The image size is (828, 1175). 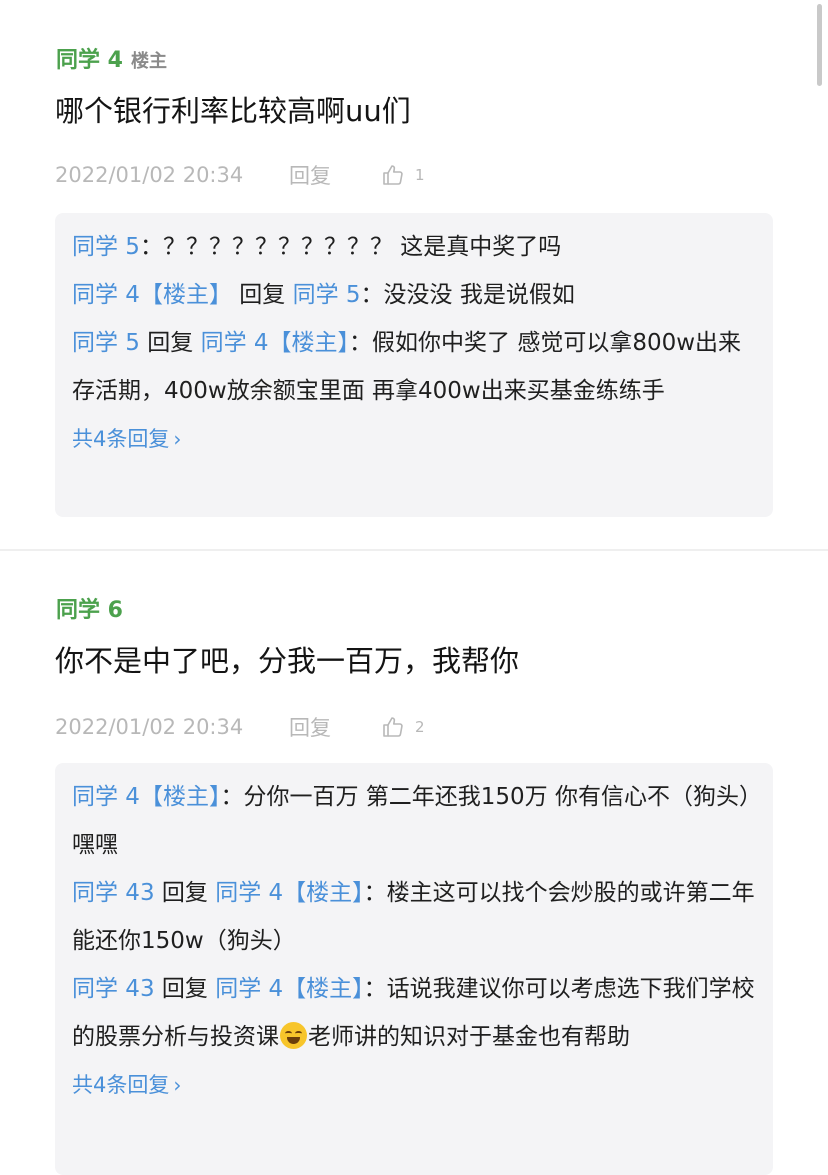 What do you see at coordinates (233, 111) in the screenshot?
I see `post-text: 哪个银行利率比较高啊uu们` at bounding box center [233, 111].